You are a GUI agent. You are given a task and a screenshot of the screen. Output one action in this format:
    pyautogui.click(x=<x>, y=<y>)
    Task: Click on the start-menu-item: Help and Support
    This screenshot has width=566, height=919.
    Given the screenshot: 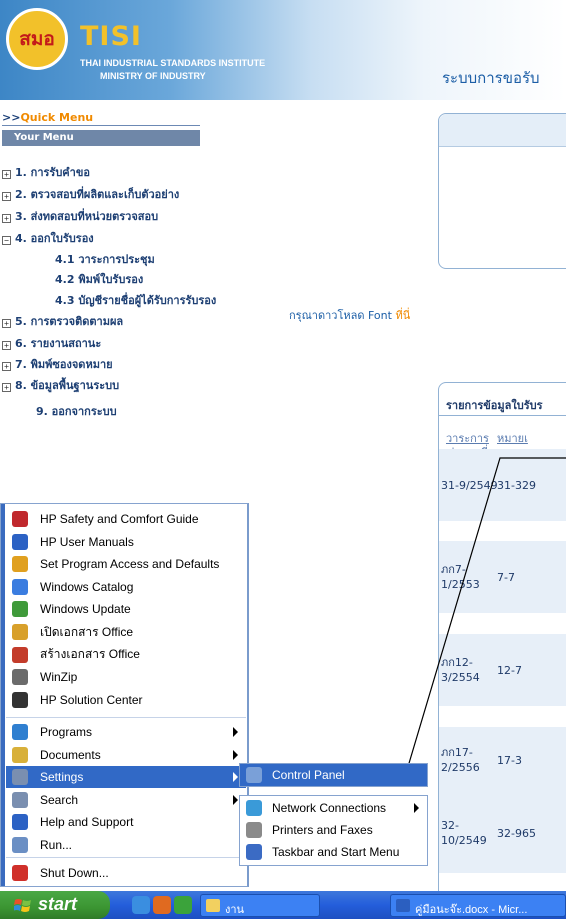 What is the action you would take?
    pyautogui.click(x=126, y=822)
    